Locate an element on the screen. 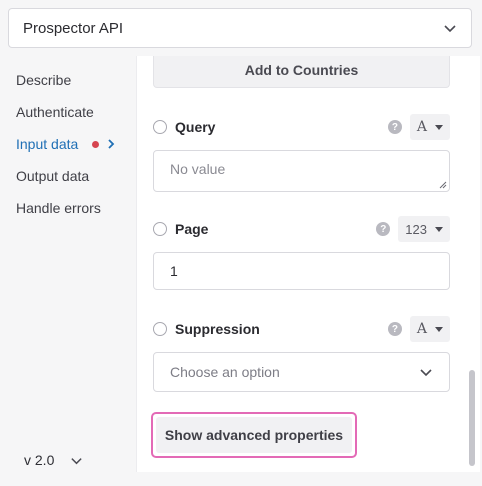 This screenshot has width=482, height=486. query-textarea: No value is located at coordinates (301, 171).